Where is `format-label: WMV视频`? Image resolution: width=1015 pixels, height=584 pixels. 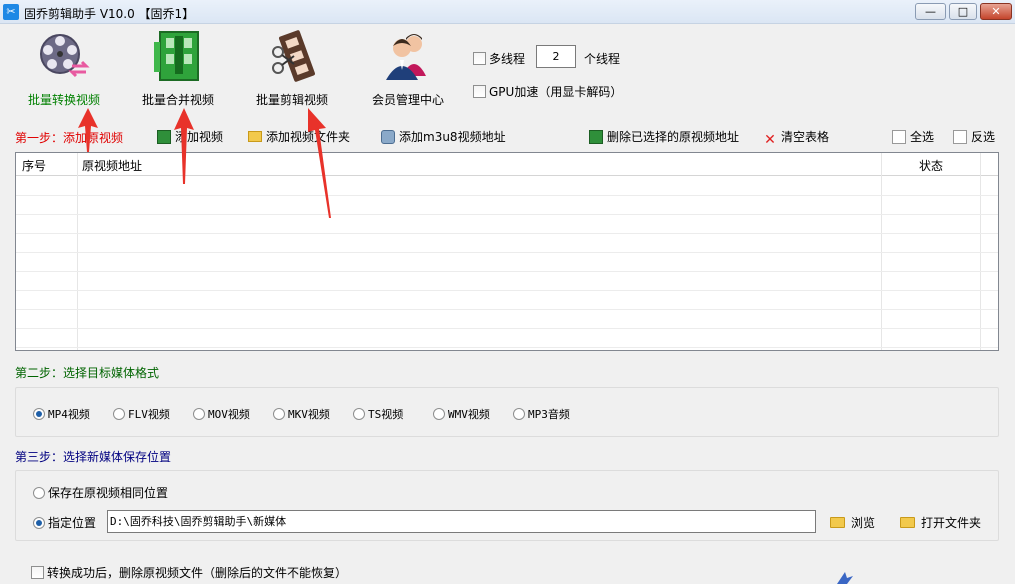 format-label: WMV视频 is located at coordinates (469, 414).